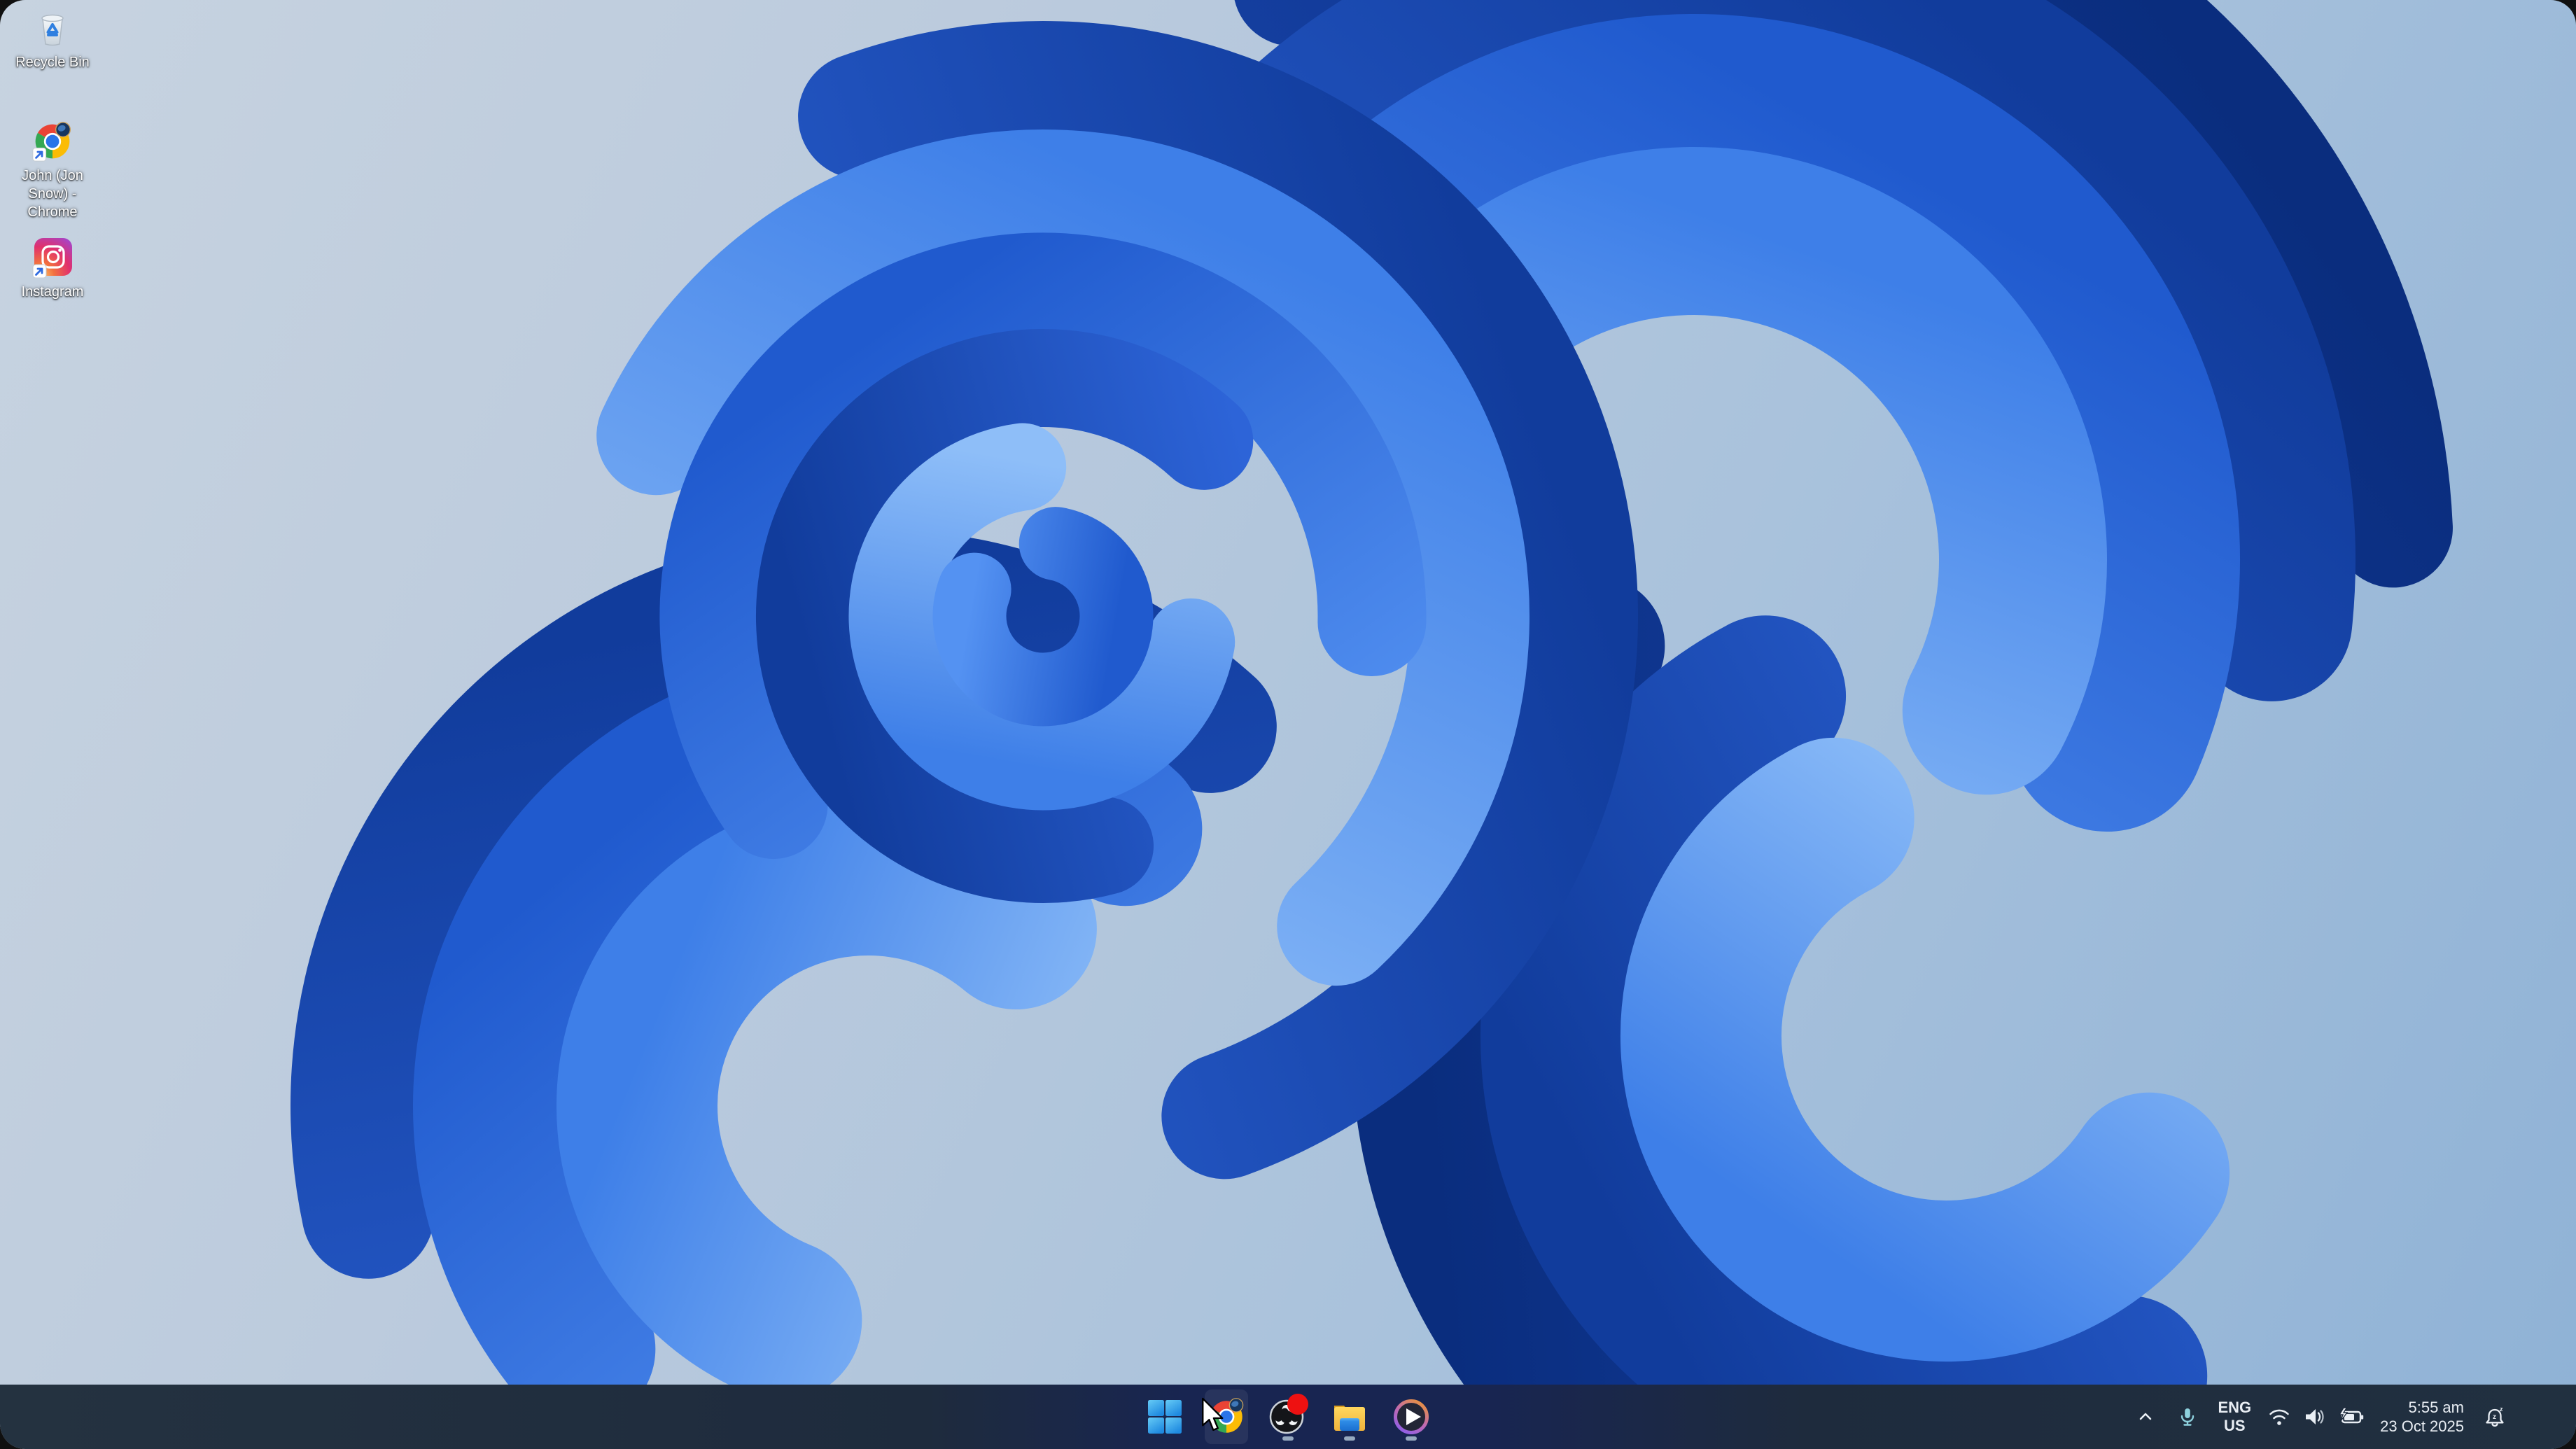  I want to click on notification-bell-dnd: z z, so click(2495, 1417).